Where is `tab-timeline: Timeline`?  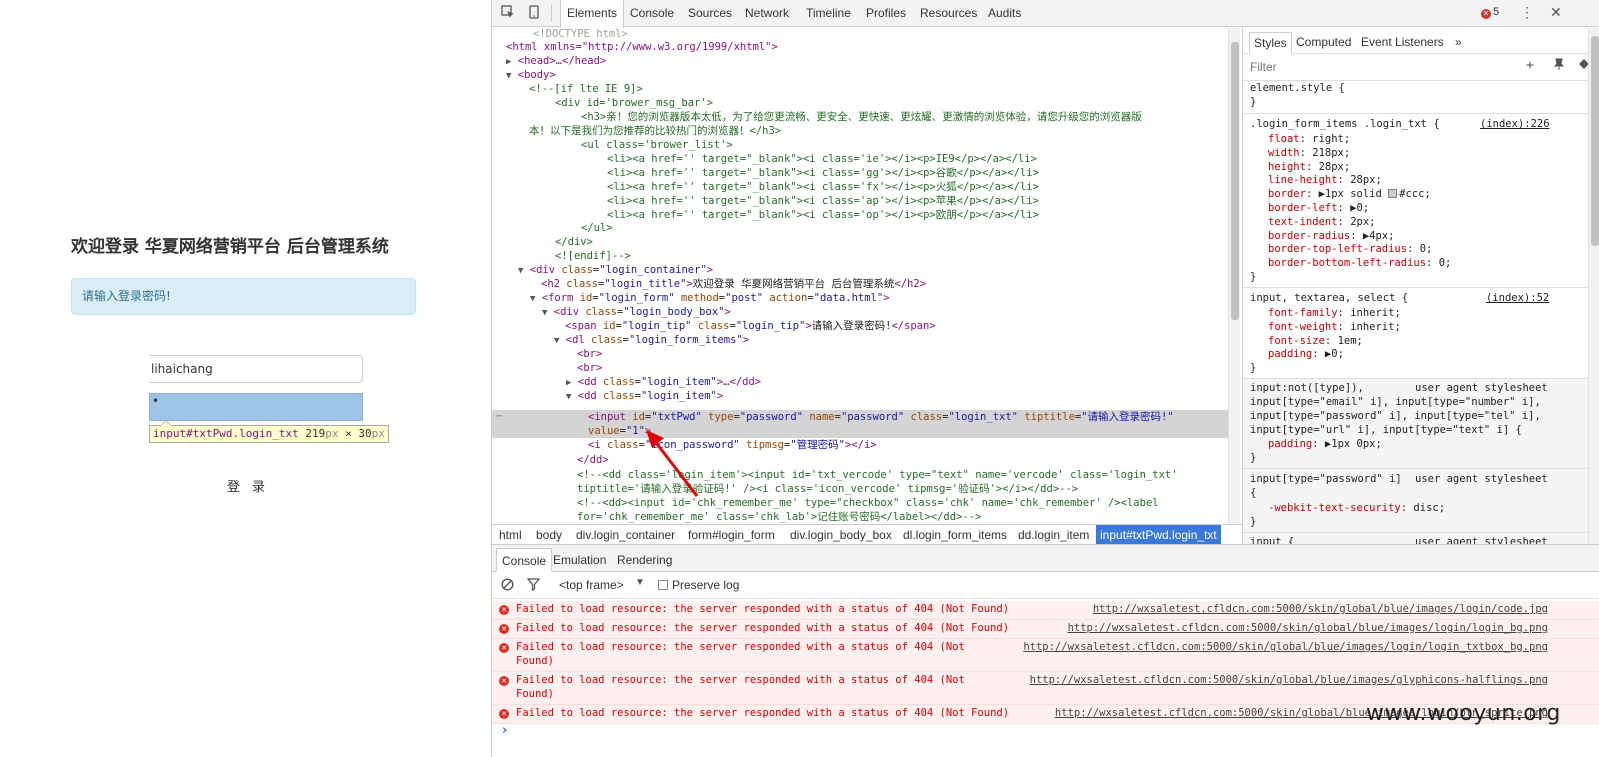
tab-timeline: Timeline is located at coordinates (828, 13).